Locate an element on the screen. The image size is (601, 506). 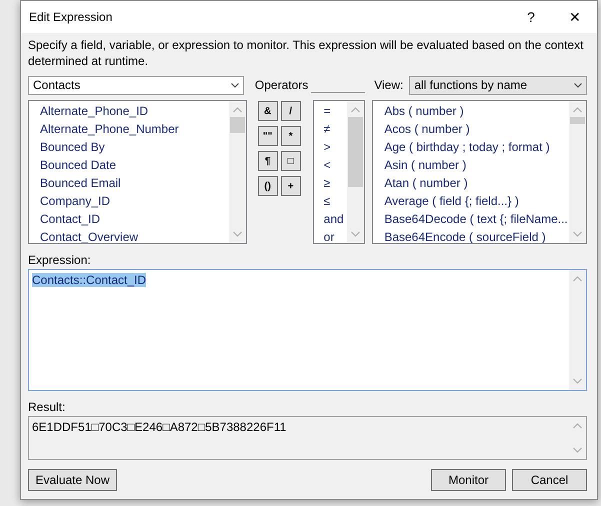
function-item: Average ( field {; field...} ) is located at coordinates (471, 201).